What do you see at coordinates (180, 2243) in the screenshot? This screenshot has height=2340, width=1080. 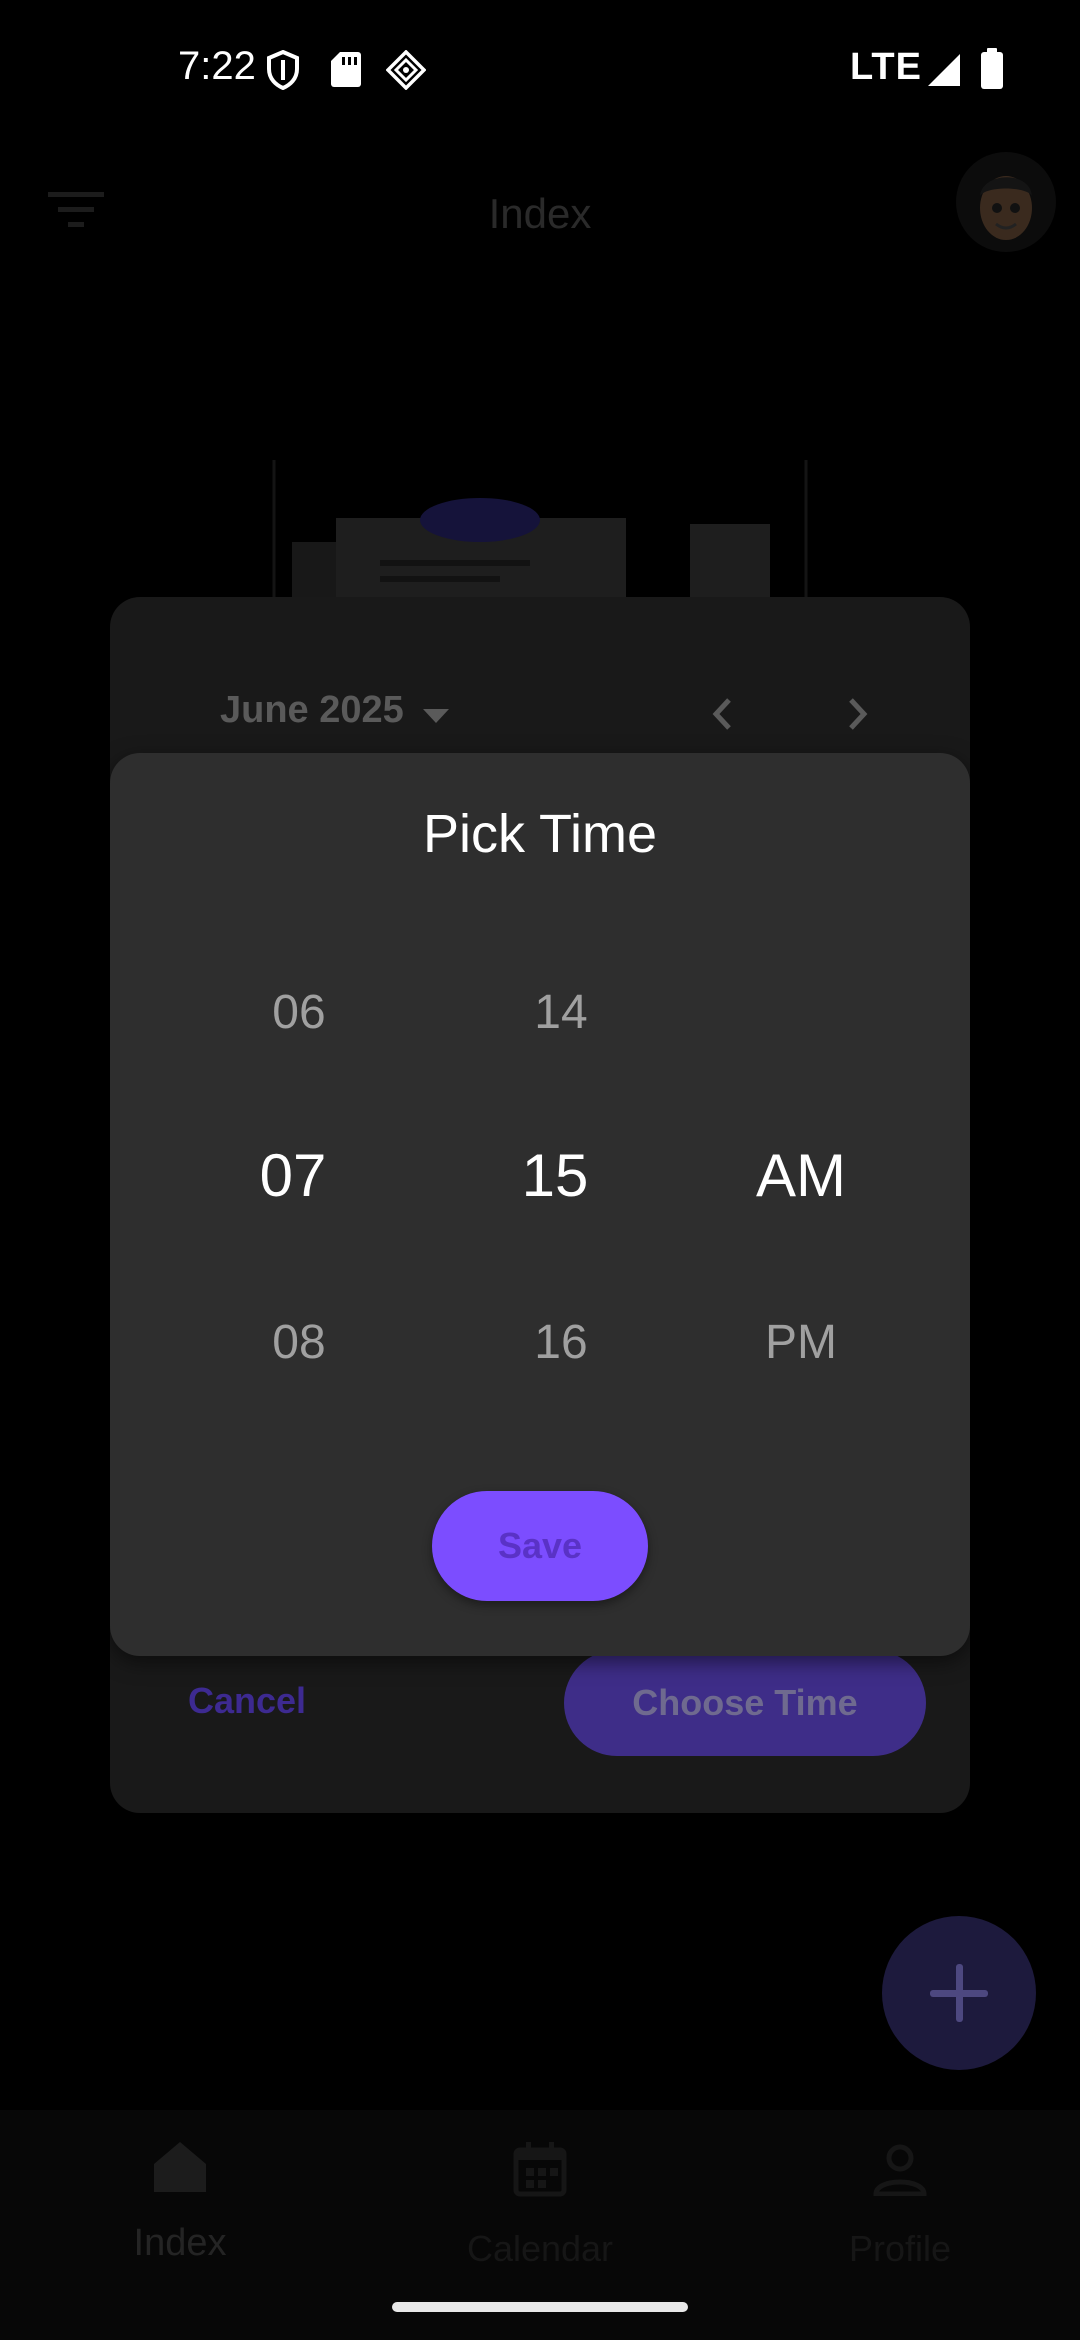 I see `nav-label-index: Index` at bounding box center [180, 2243].